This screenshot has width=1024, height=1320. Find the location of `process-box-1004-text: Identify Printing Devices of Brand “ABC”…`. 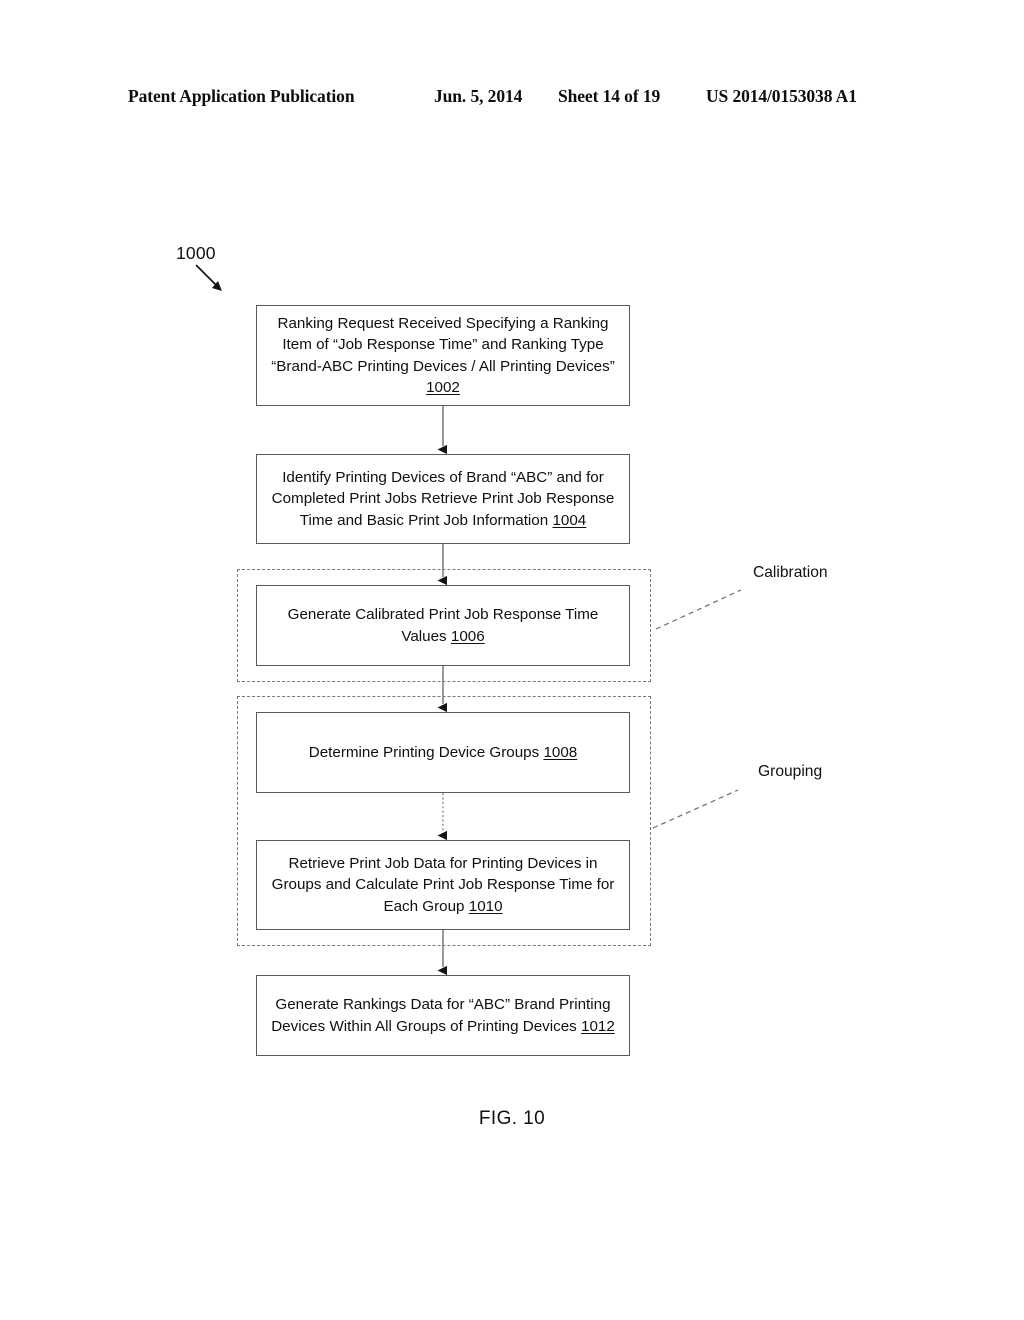

process-box-1004-text: Identify Printing Devices of Brand “ABC”… is located at coordinates (443, 498).